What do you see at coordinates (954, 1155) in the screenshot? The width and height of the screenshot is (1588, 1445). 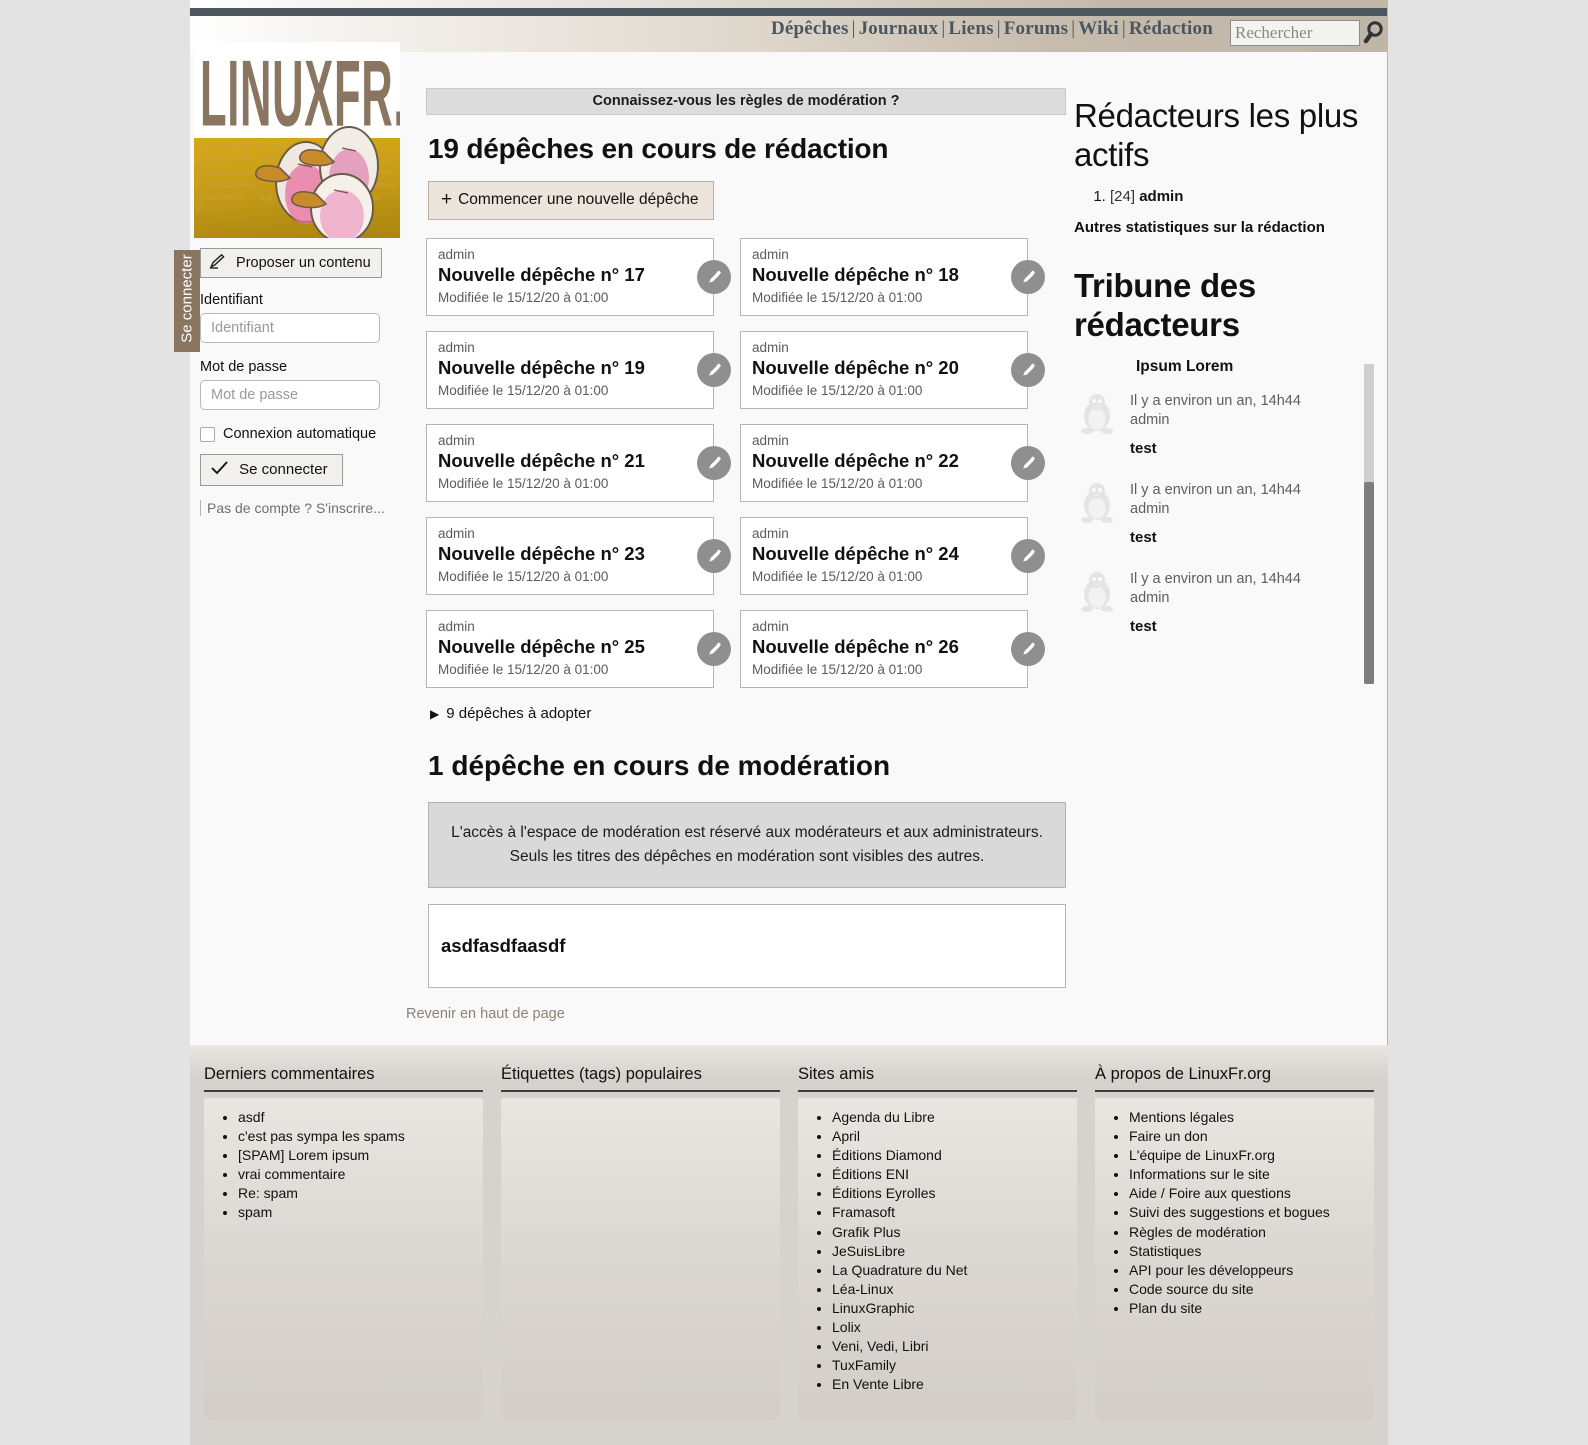 I see `footer-link: Éditions Diamond` at bounding box center [954, 1155].